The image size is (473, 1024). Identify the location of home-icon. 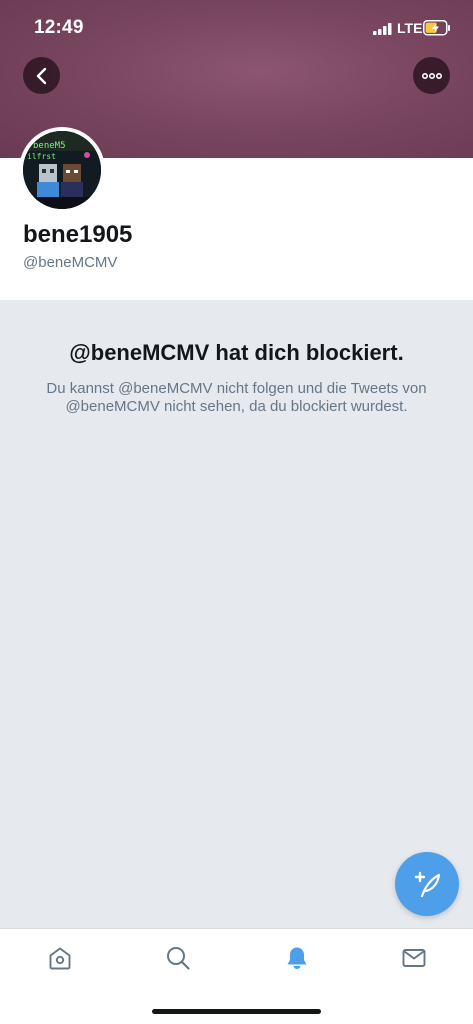
(60, 958).